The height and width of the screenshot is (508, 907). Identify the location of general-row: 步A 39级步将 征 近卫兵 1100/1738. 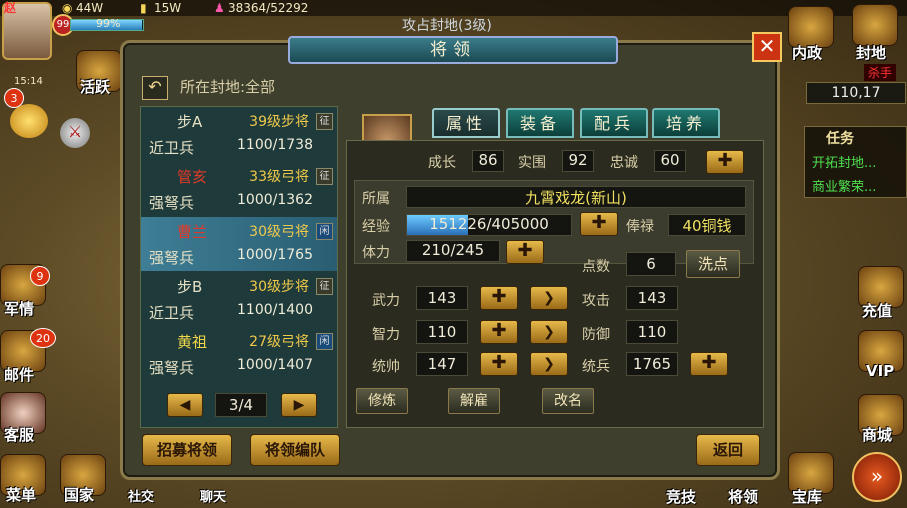
(239, 134).